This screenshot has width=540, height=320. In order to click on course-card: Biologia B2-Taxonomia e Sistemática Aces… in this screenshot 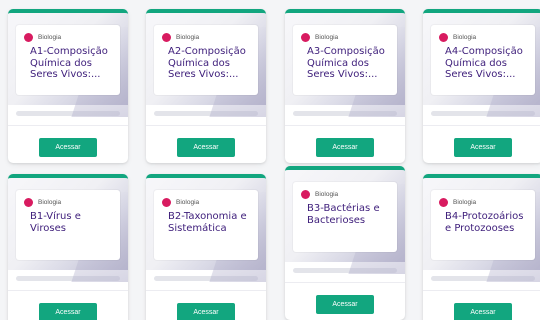, I will do `click(206, 247)`.